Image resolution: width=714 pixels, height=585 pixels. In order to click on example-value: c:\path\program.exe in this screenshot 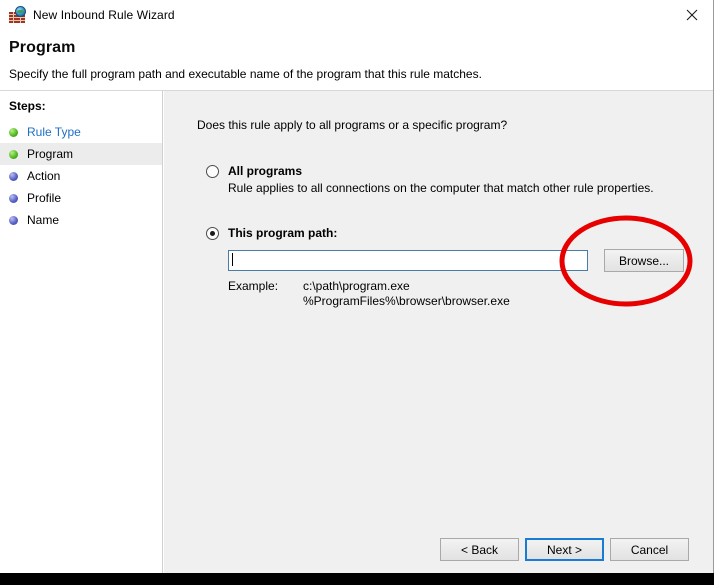, I will do `click(356, 285)`.